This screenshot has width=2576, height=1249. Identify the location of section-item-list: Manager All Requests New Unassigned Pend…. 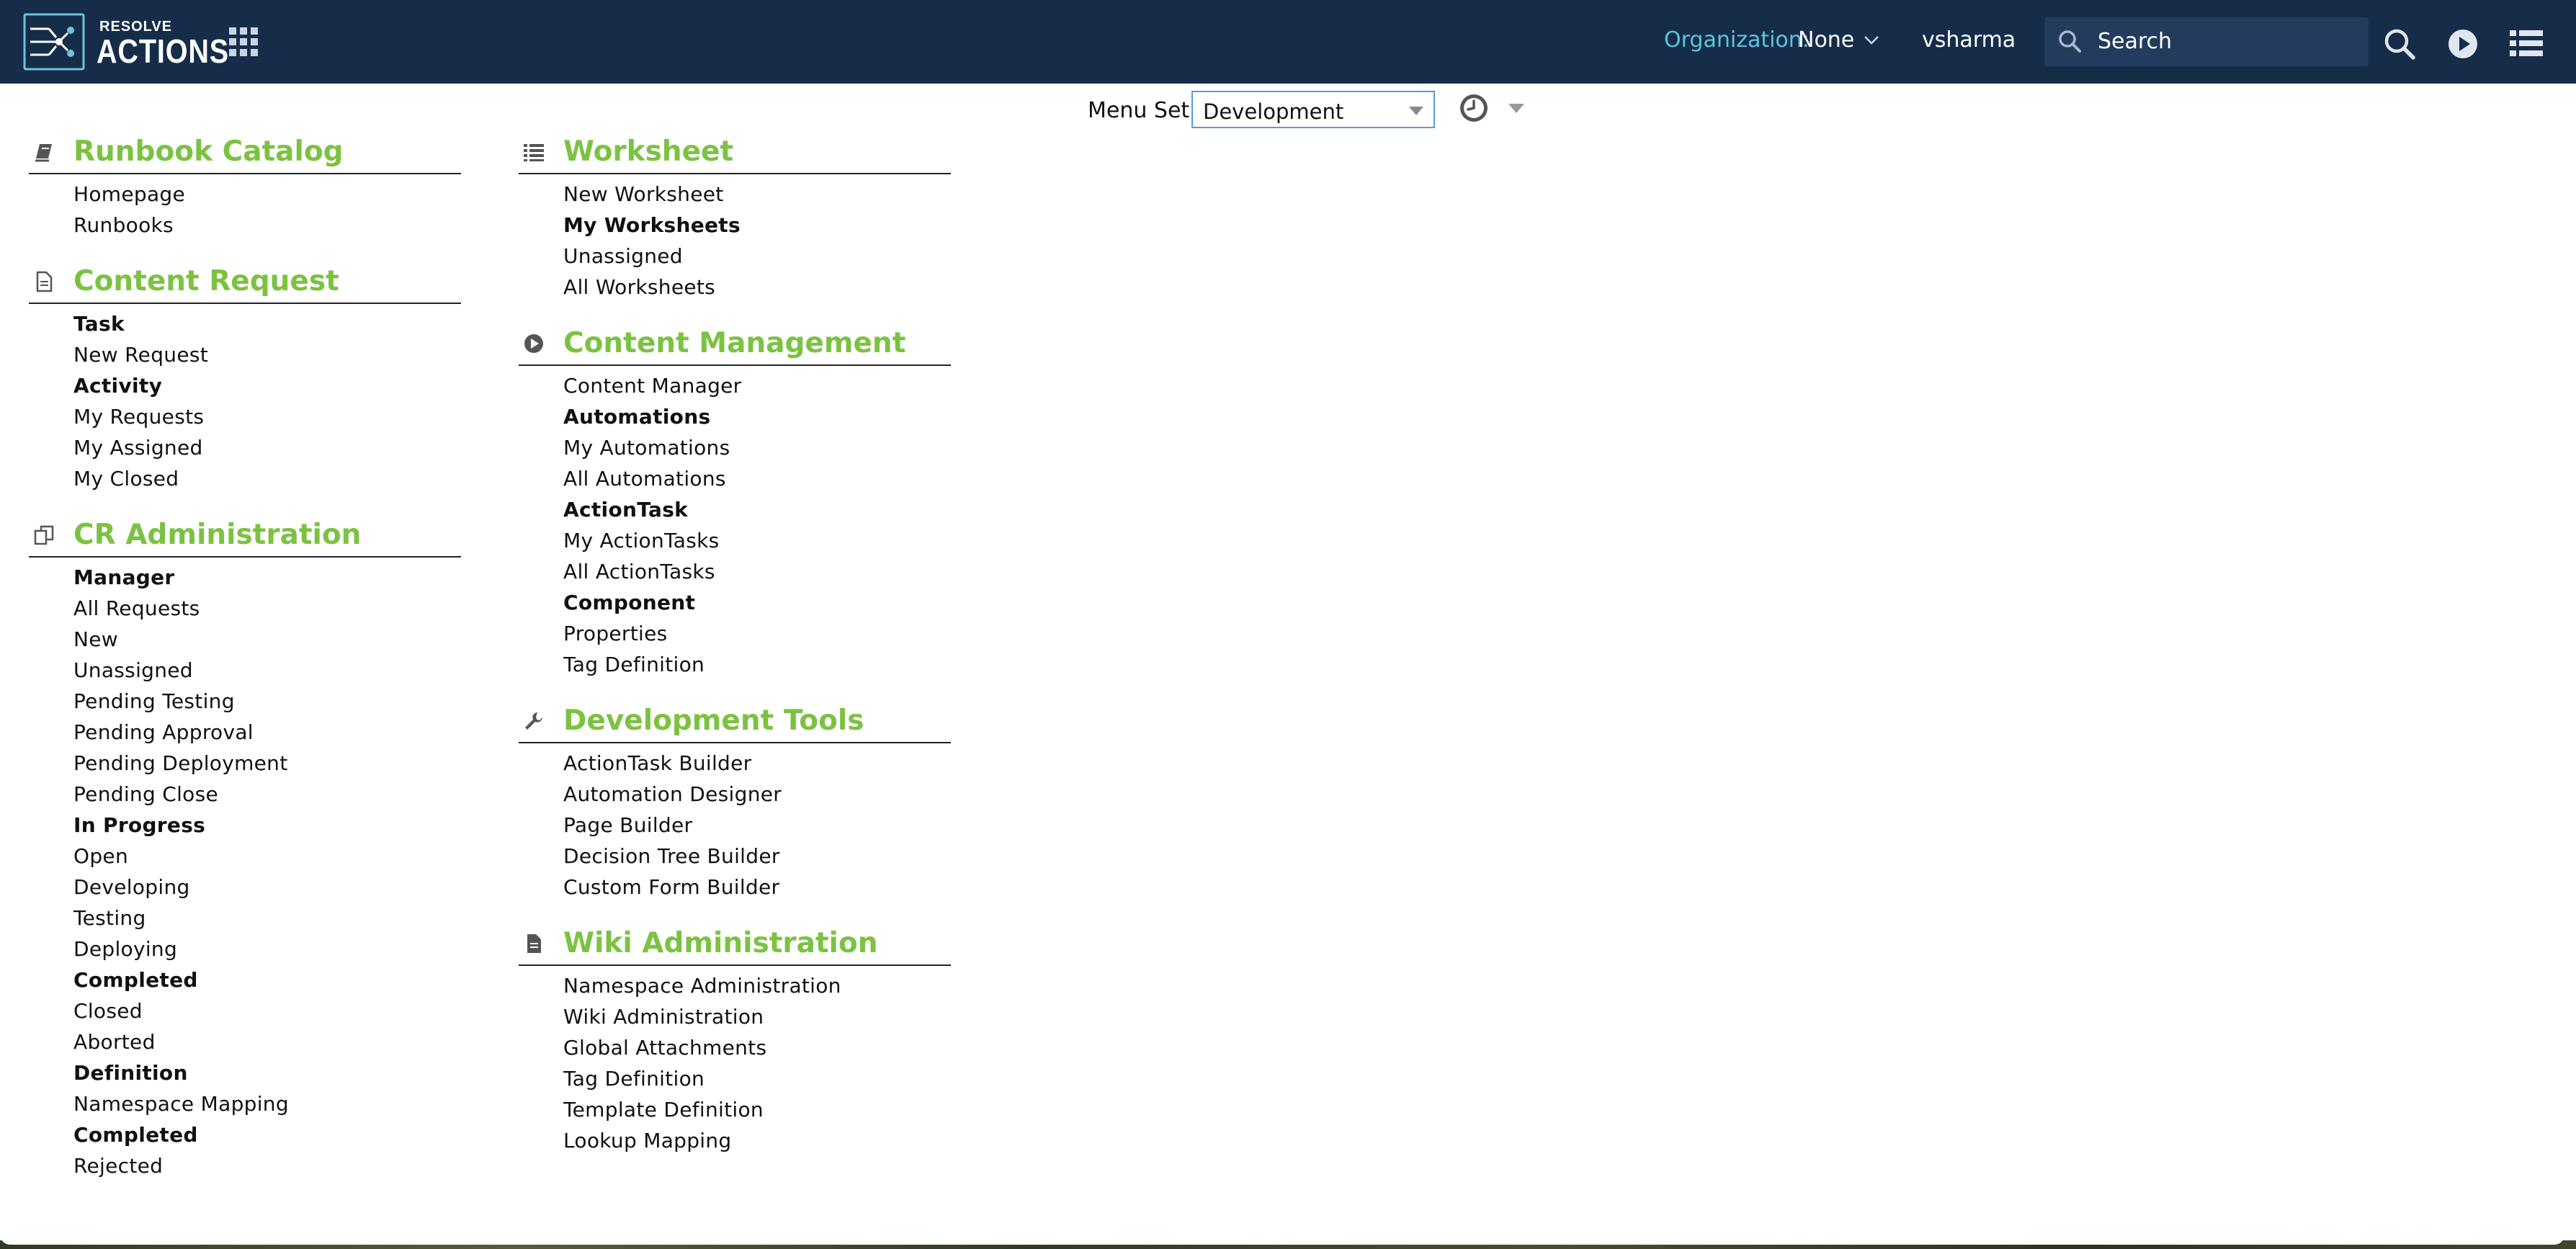
(245, 871).